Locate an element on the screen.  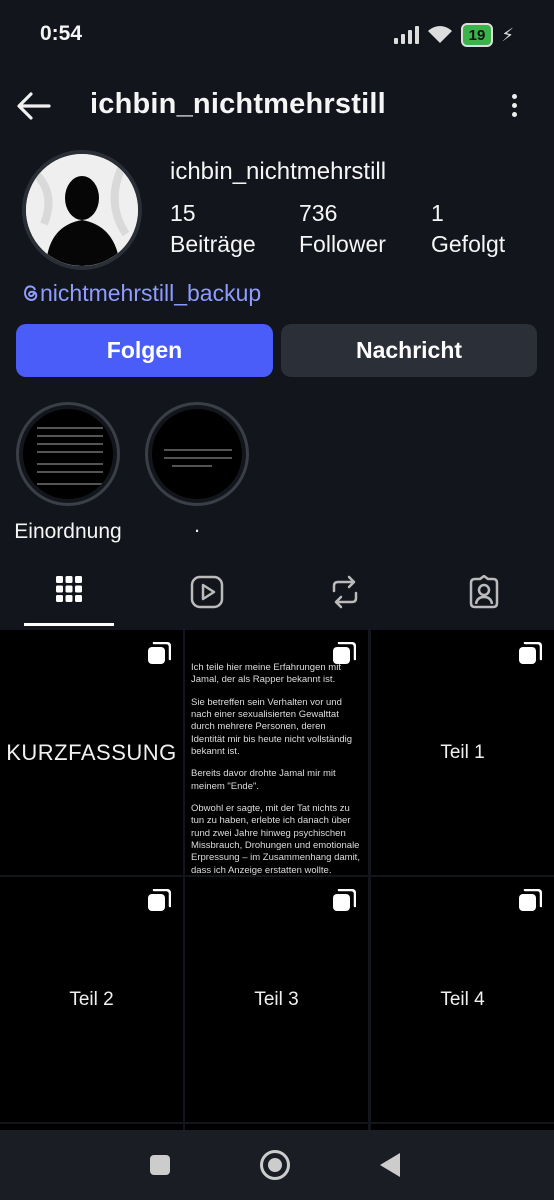
system-nav-bar is located at coordinates (277, 1165).